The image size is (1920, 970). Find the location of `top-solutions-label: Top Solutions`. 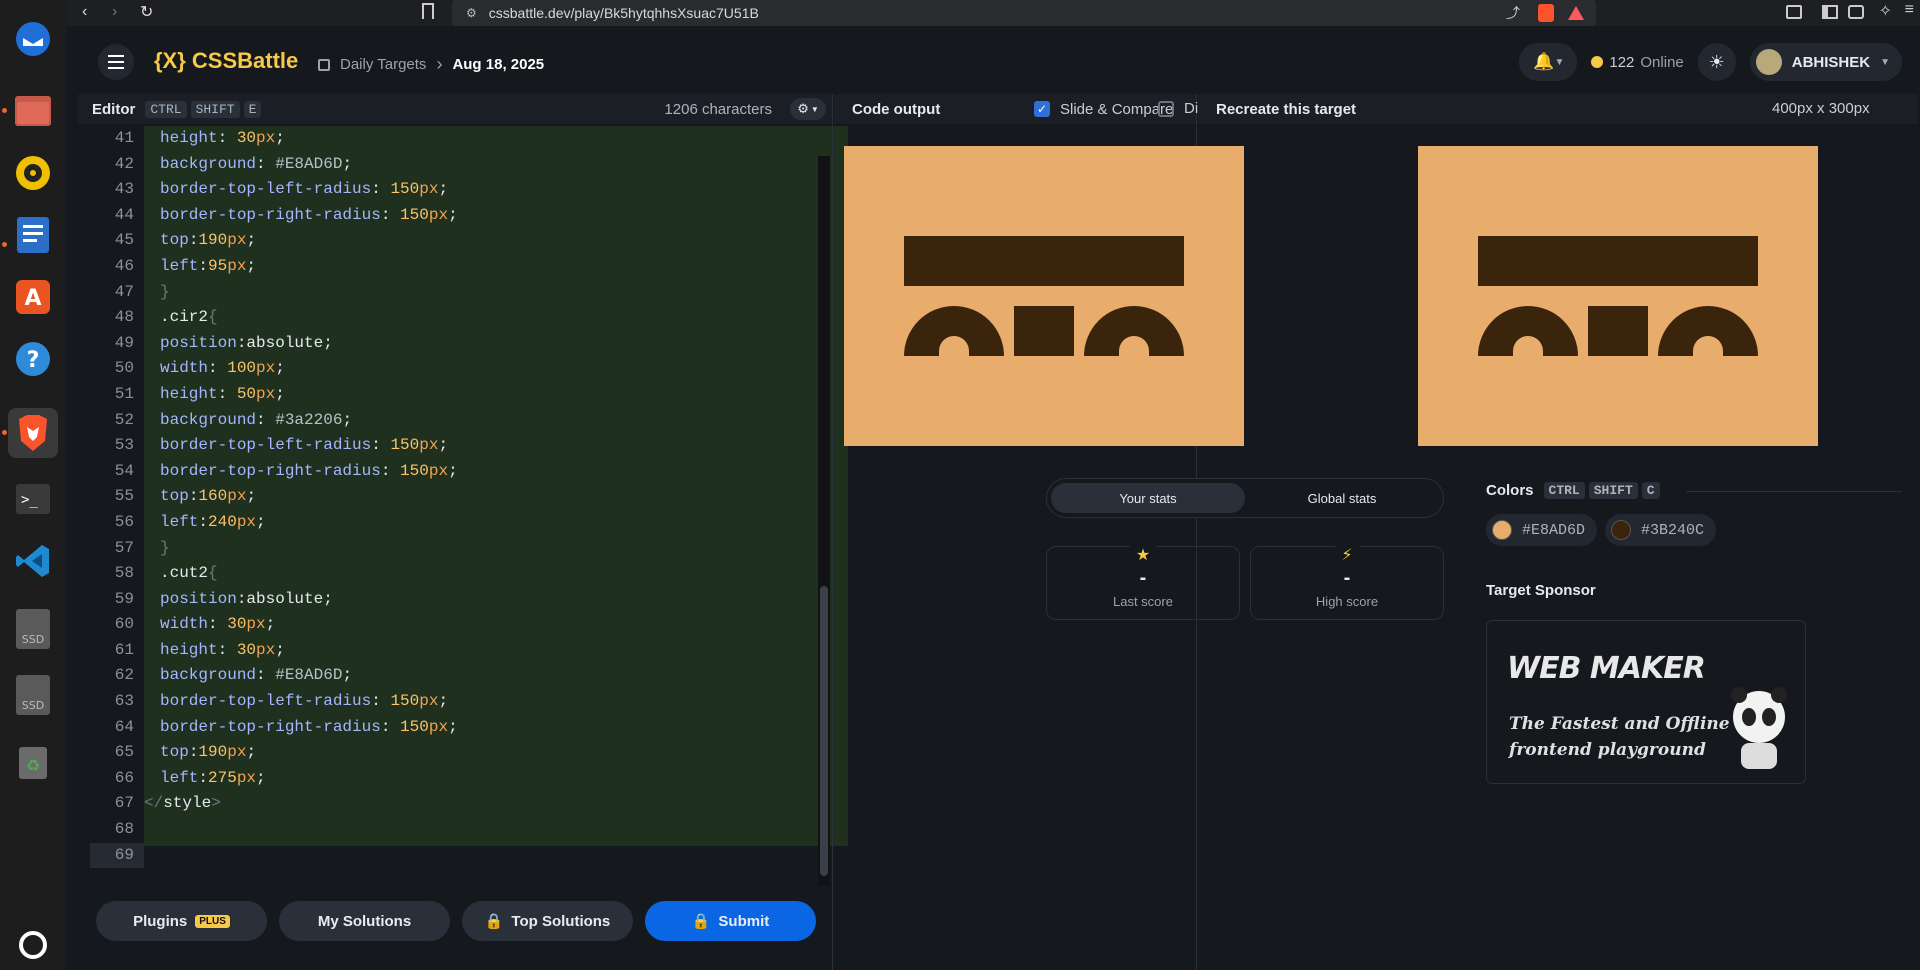

top-solutions-label: Top Solutions is located at coordinates (561, 921).